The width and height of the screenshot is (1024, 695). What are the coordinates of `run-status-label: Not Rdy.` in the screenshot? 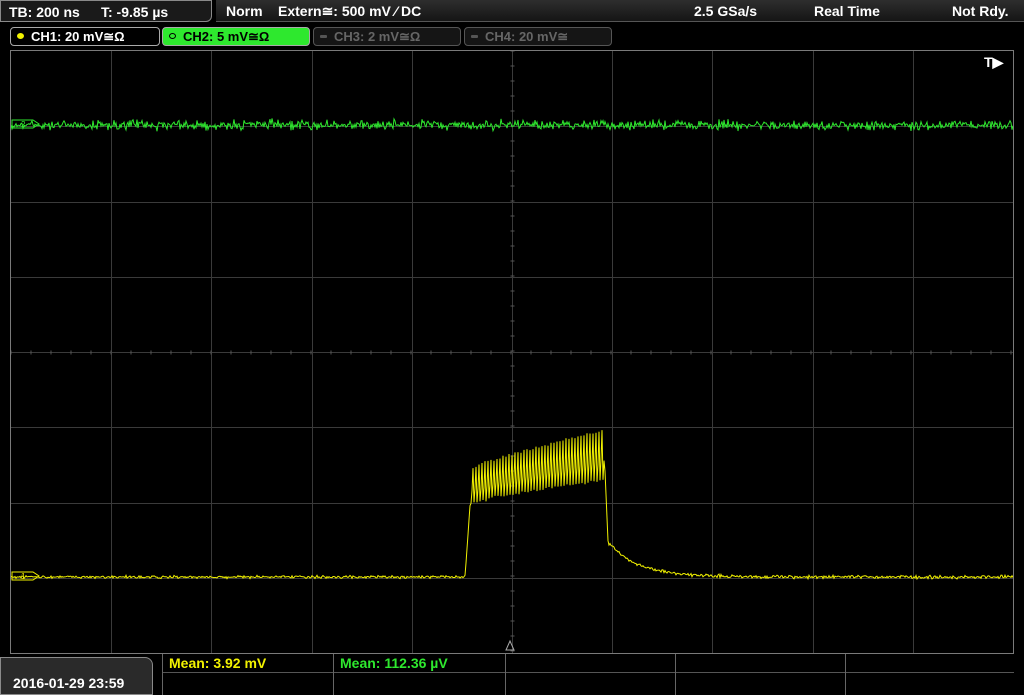 It's located at (980, 11).